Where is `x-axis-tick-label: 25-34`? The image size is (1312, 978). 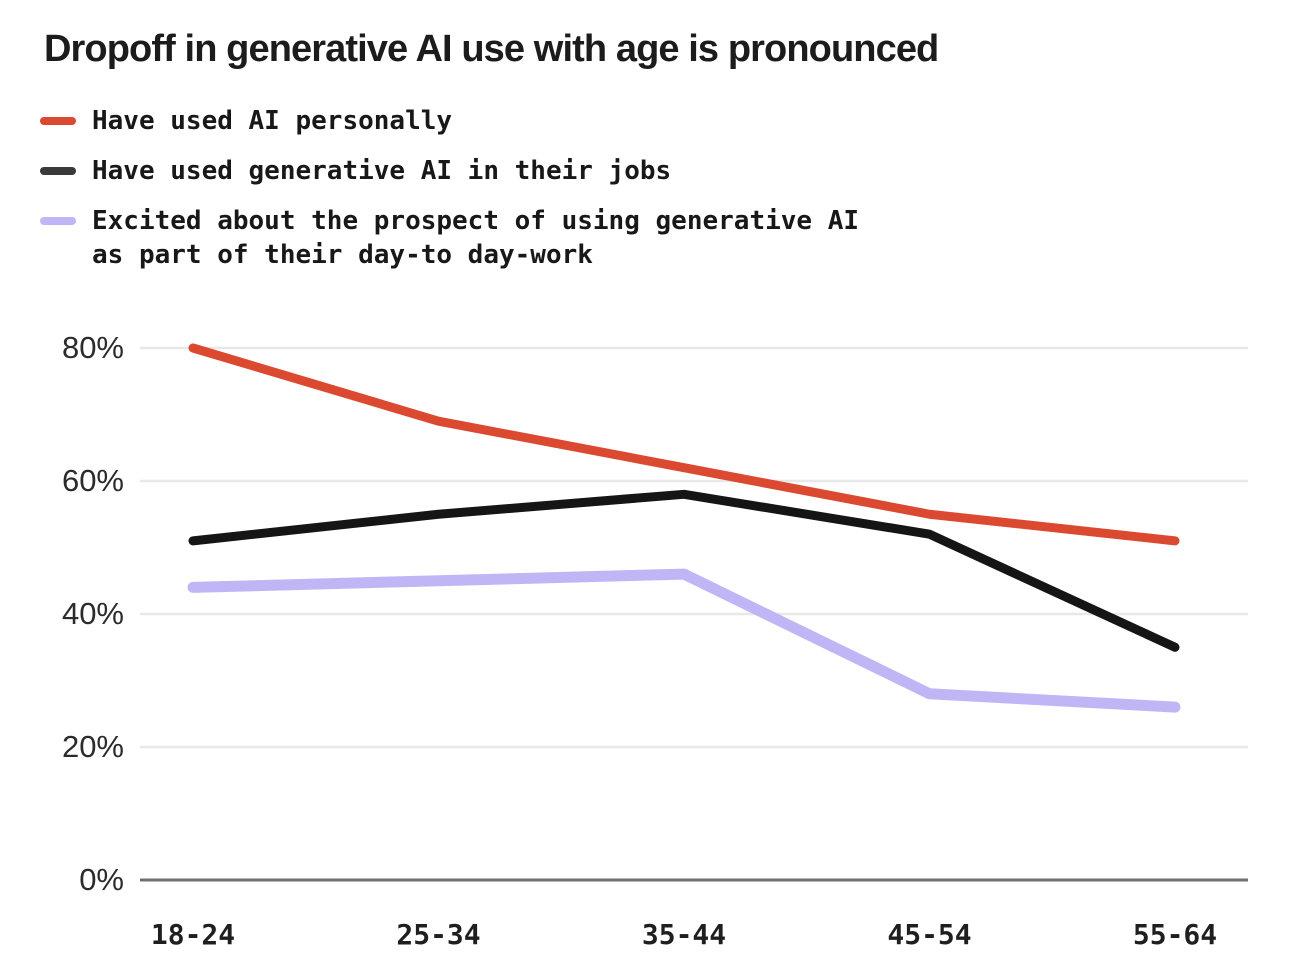 x-axis-tick-label: 25-34 is located at coordinates (438, 934).